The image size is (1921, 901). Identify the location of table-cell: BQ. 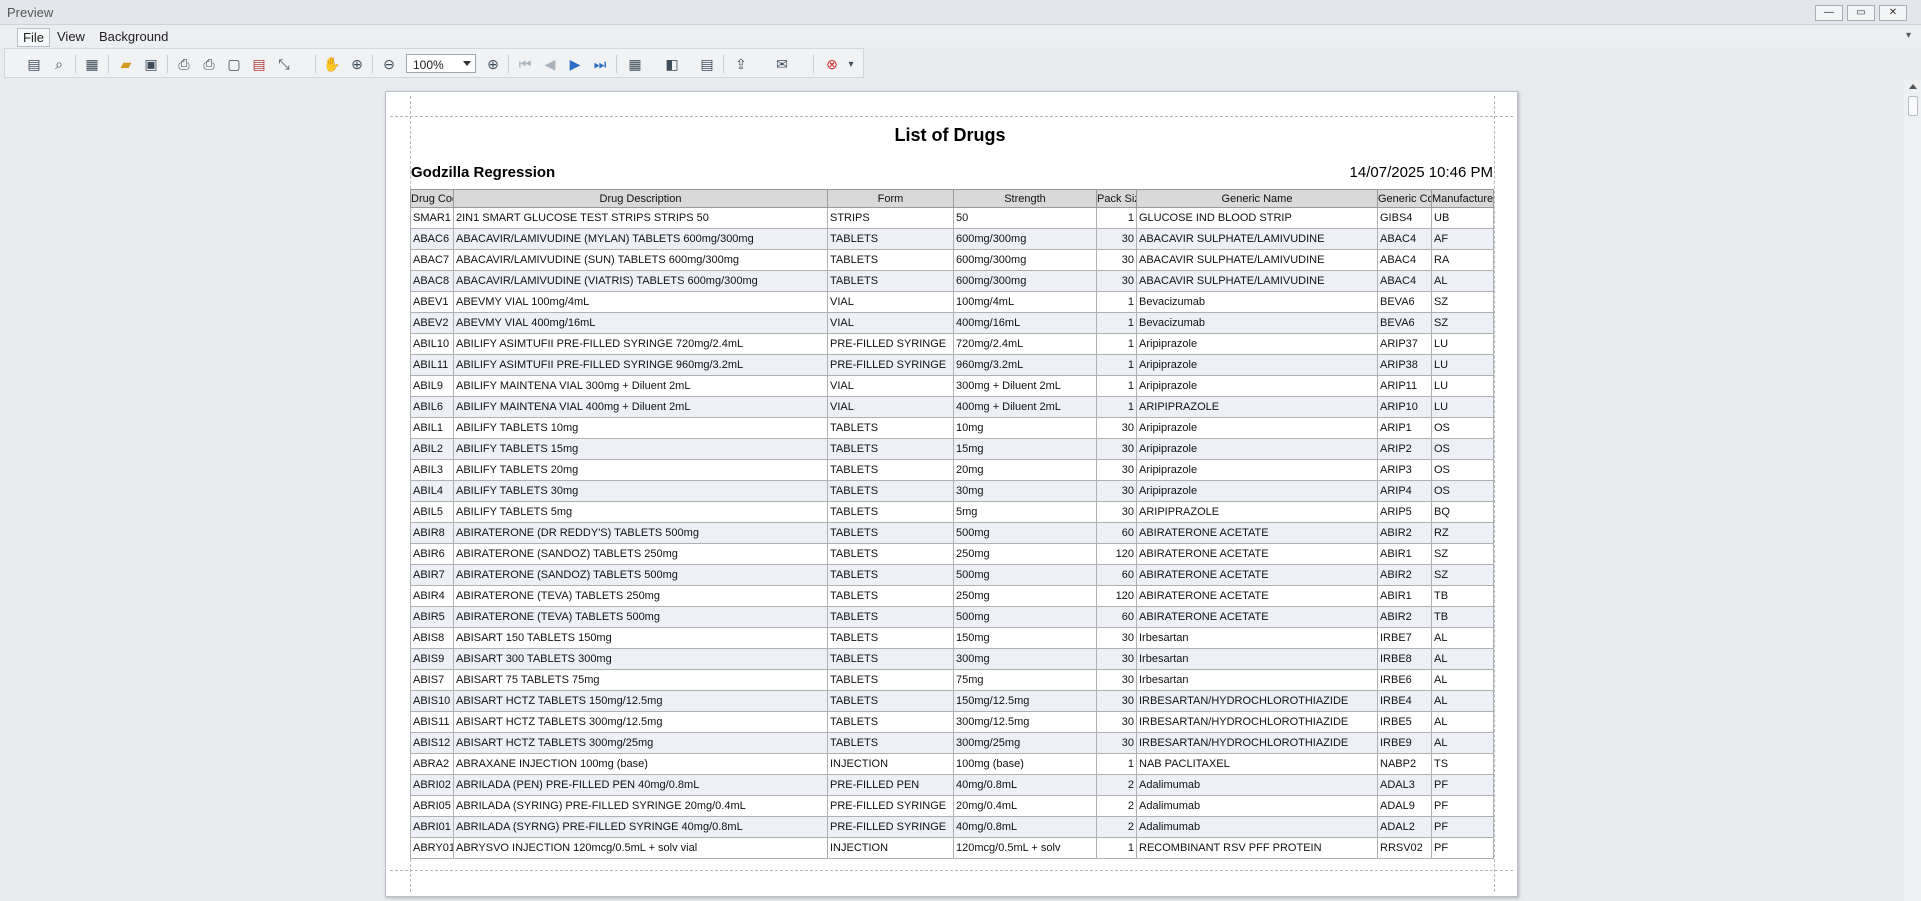
(1462, 512).